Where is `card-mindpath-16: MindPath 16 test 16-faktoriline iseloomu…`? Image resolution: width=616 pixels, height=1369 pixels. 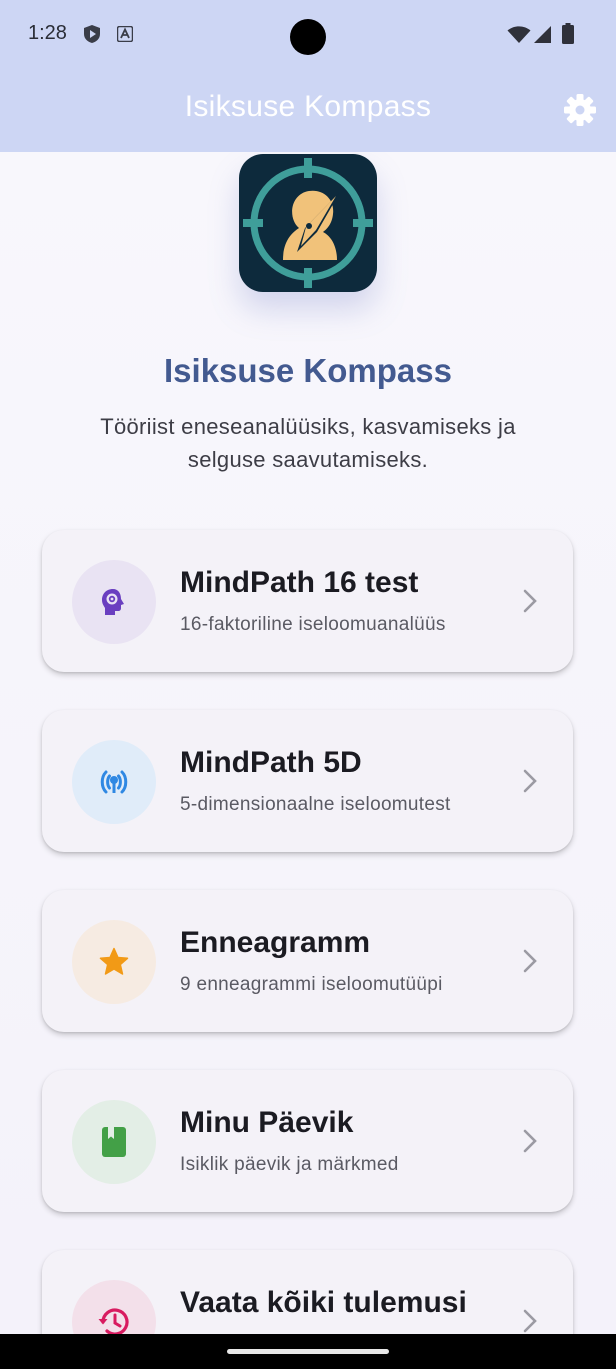 card-mindpath-16: MindPath 16 test 16-faktoriline iseloomu… is located at coordinates (307, 601).